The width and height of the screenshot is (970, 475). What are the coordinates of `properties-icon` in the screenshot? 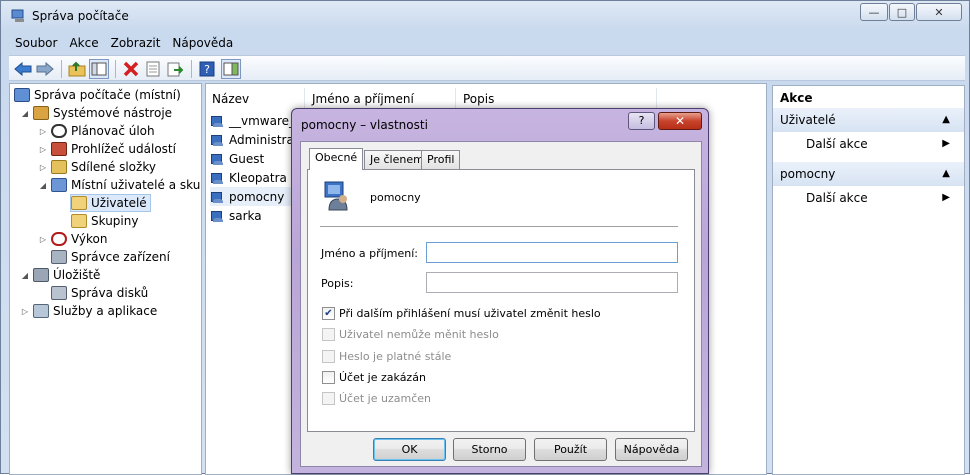 It's located at (153, 69).